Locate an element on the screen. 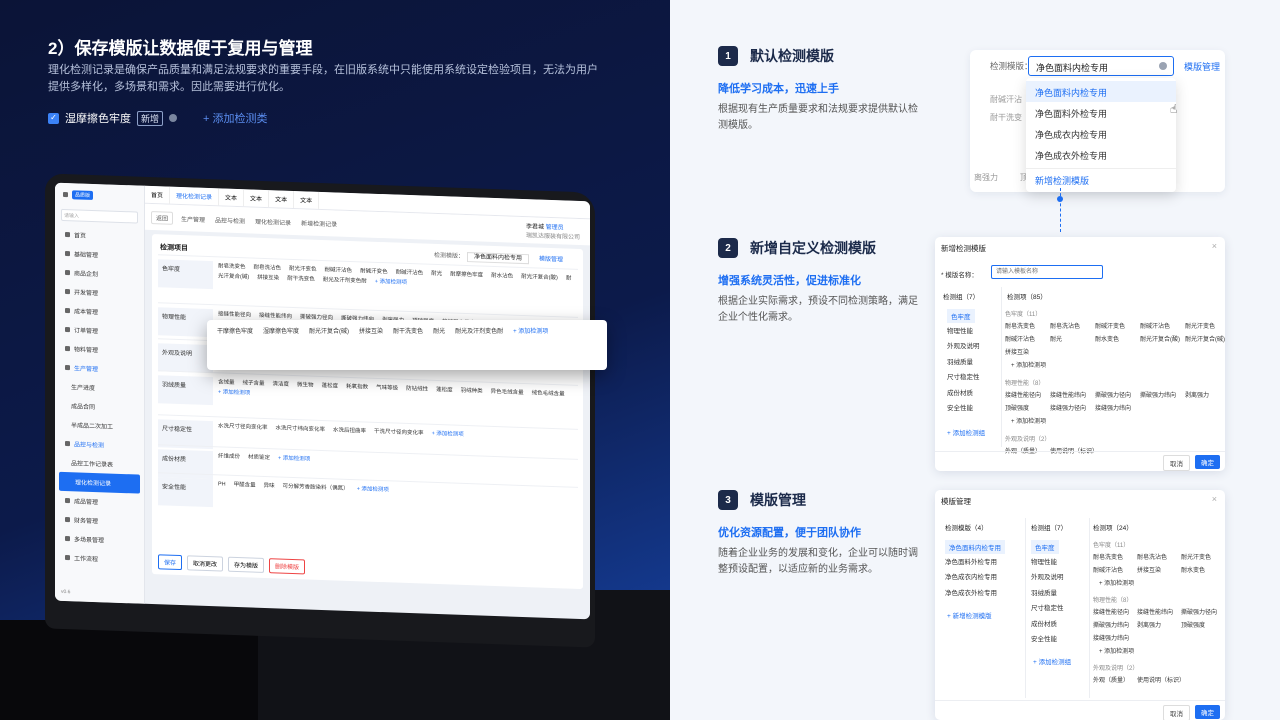 This screenshot has width=1280, height=720. test-item-chip: 耐光 is located at coordinates (1056, 338).